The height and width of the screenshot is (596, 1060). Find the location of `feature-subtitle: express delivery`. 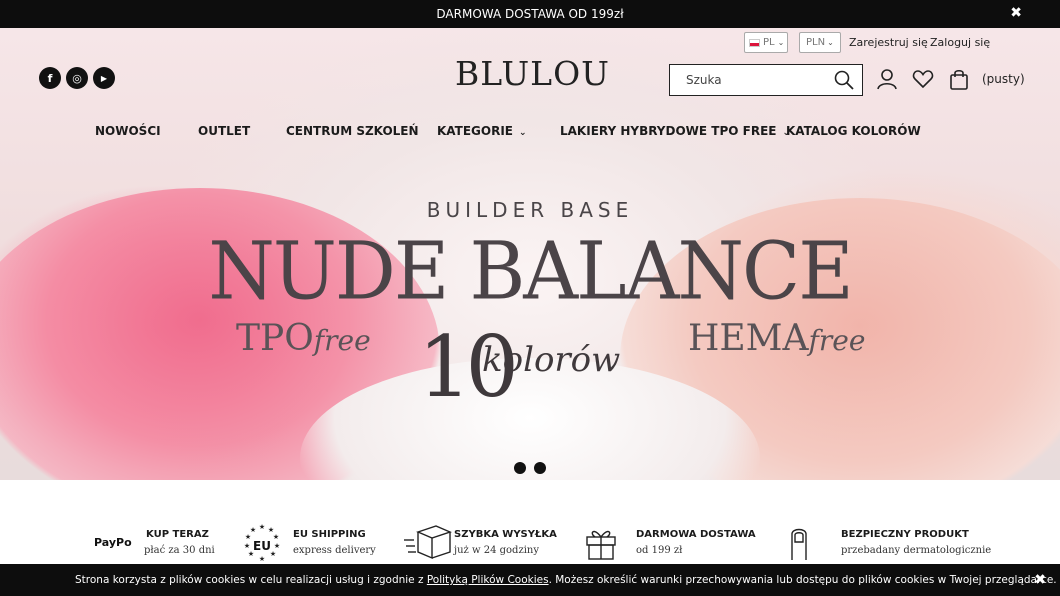

feature-subtitle: express delivery is located at coordinates (334, 550).